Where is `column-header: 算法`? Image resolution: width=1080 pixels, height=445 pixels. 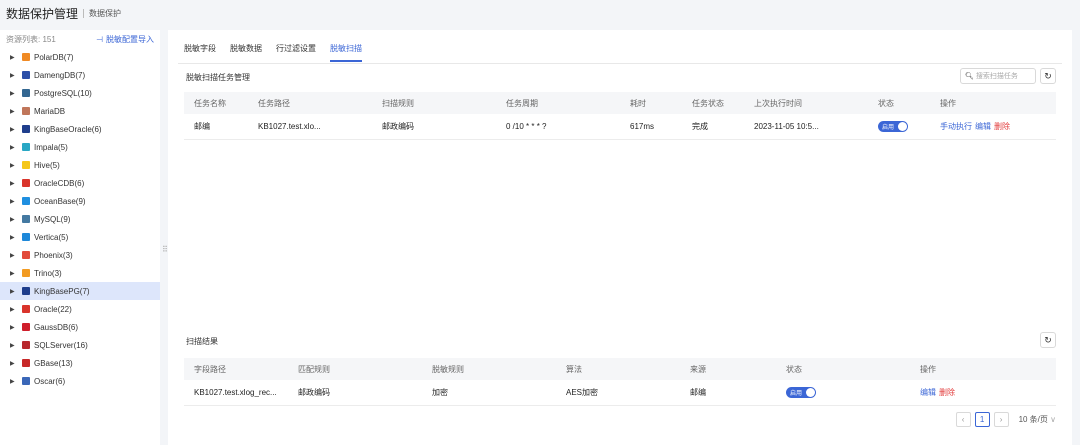
column-header: 算法 is located at coordinates (574, 369).